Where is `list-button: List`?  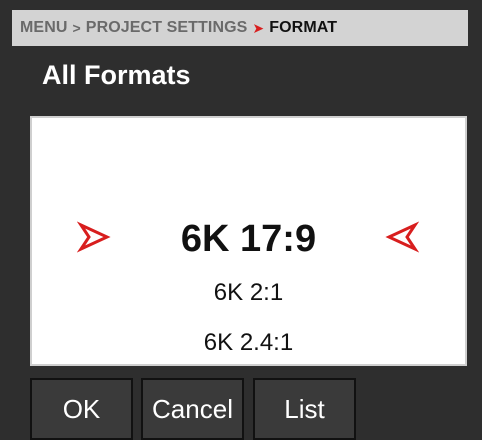
list-button: List is located at coordinates (304, 409).